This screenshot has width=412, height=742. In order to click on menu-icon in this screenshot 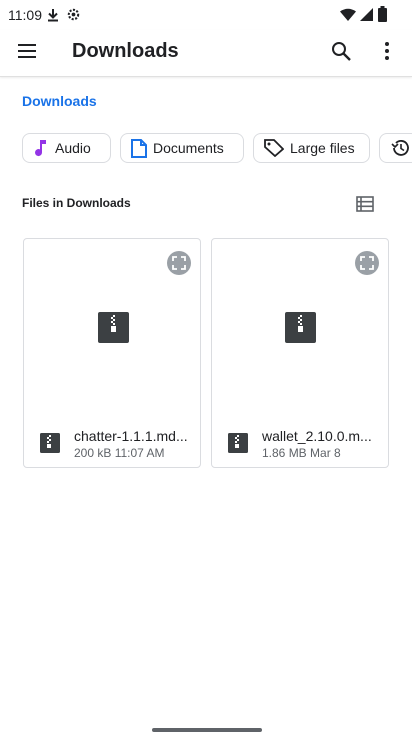, I will do `click(27, 51)`.